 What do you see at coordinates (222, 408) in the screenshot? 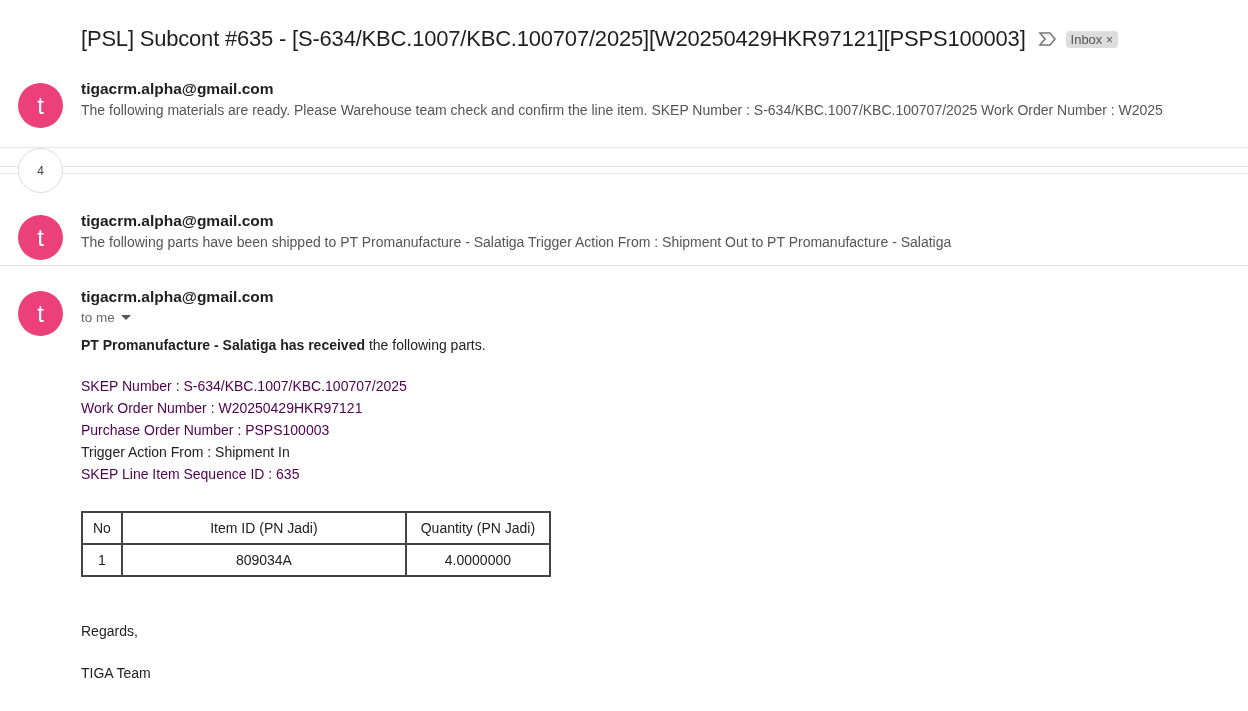
I see `detail-line: Work Order Number : W20250429HKR97121` at bounding box center [222, 408].